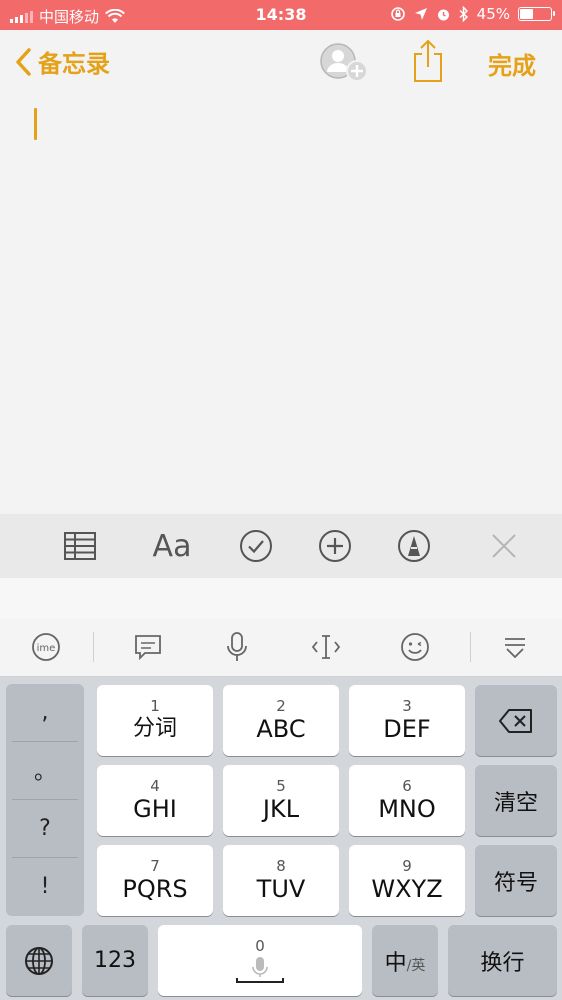 This screenshot has width=562, height=1000. I want to click on globe-icon, so click(39, 960).